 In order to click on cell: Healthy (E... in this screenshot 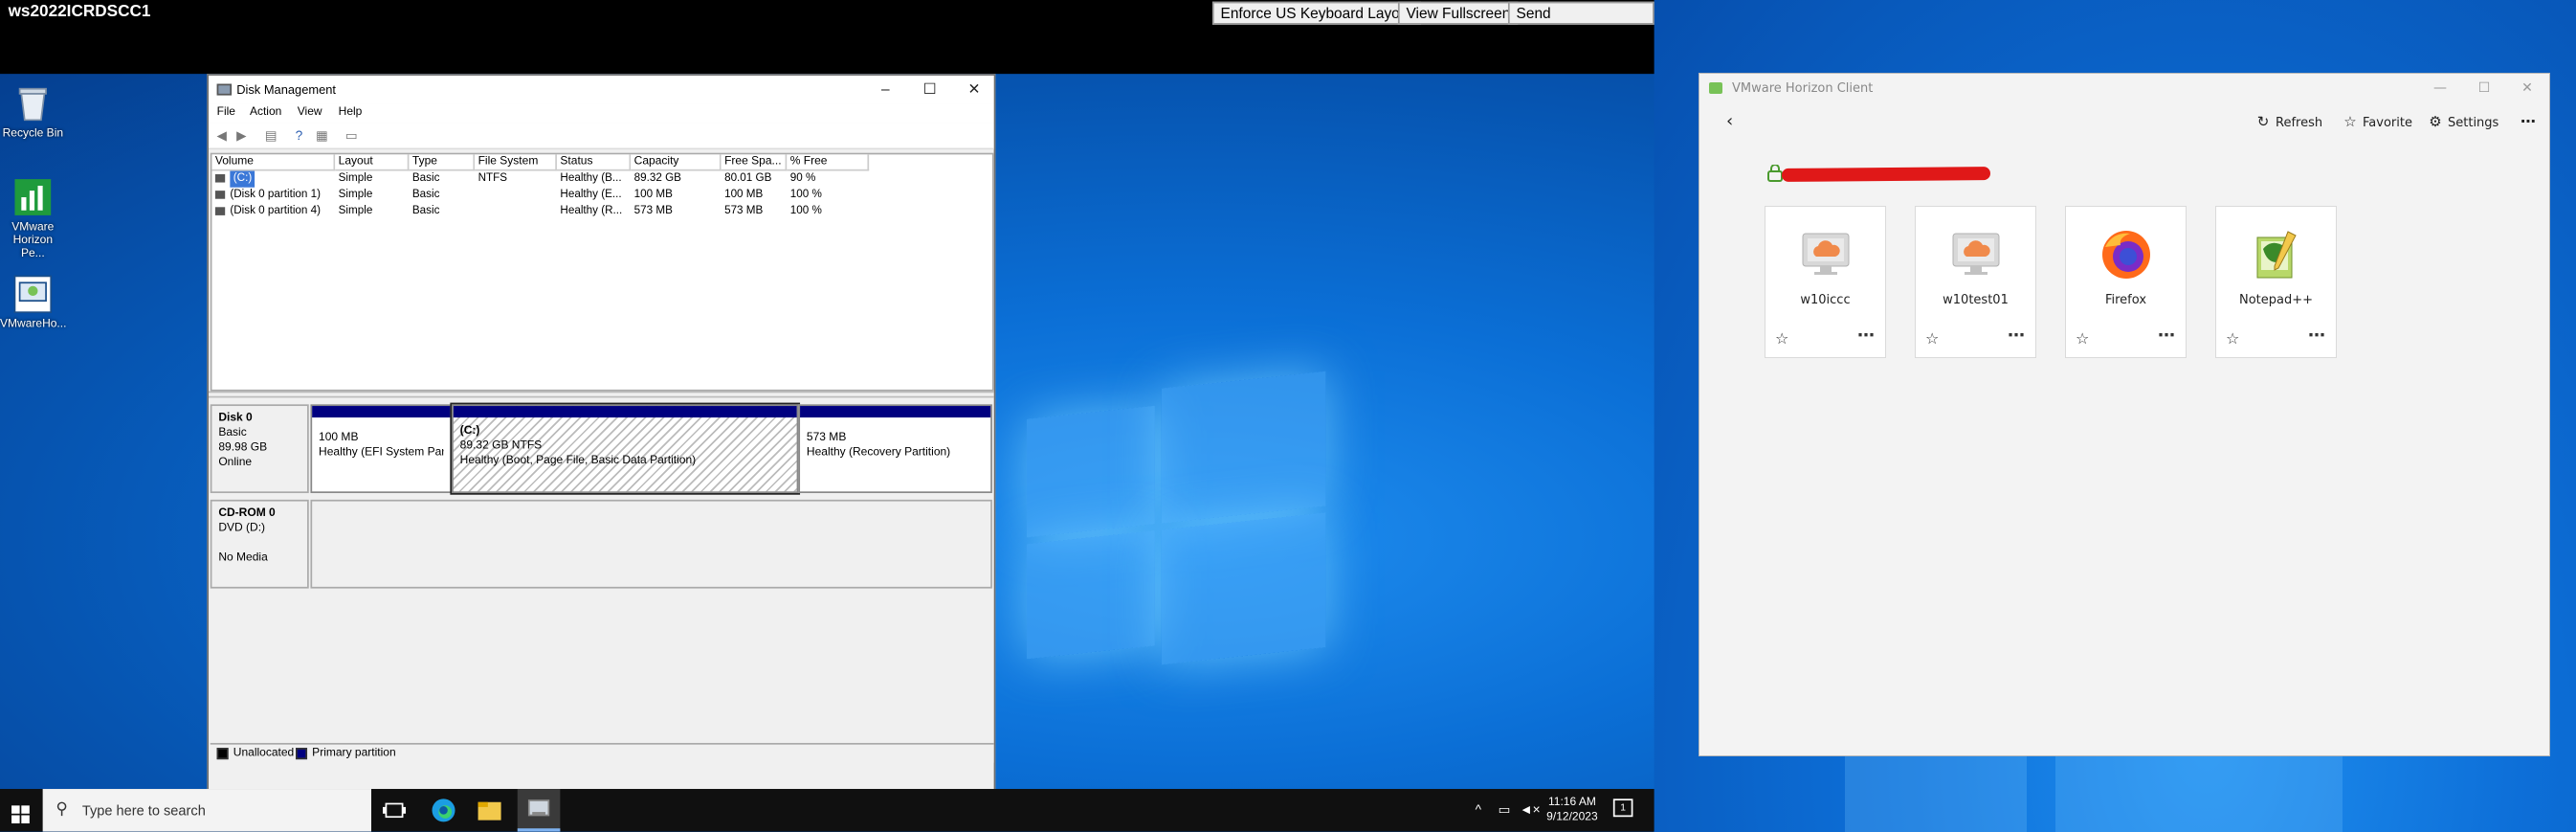, I will do `click(591, 195)`.